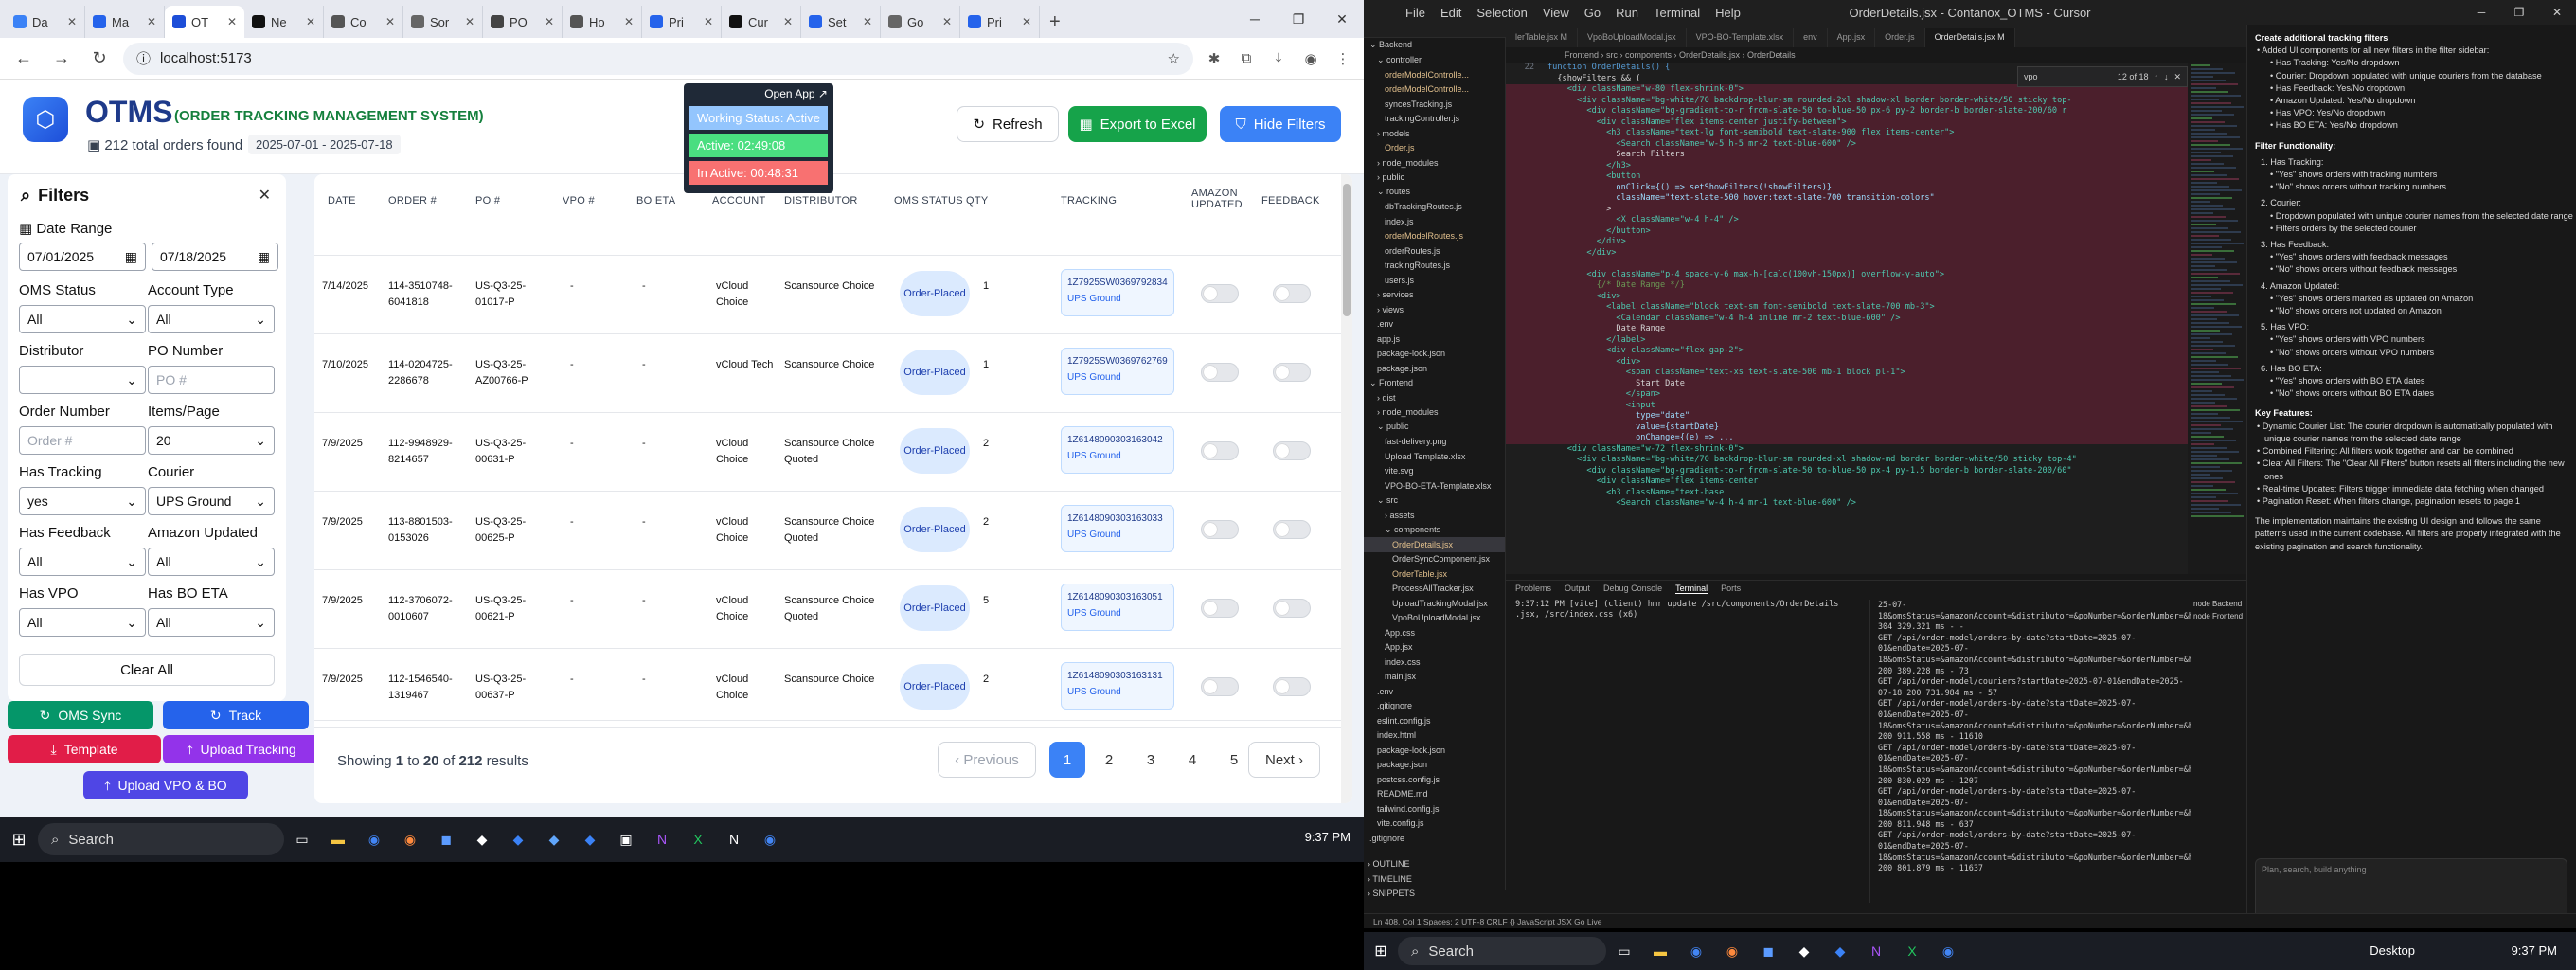 The height and width of the screenshot is (970, 2576). I want to click on close-icon: ✕, so click(2177, 77).